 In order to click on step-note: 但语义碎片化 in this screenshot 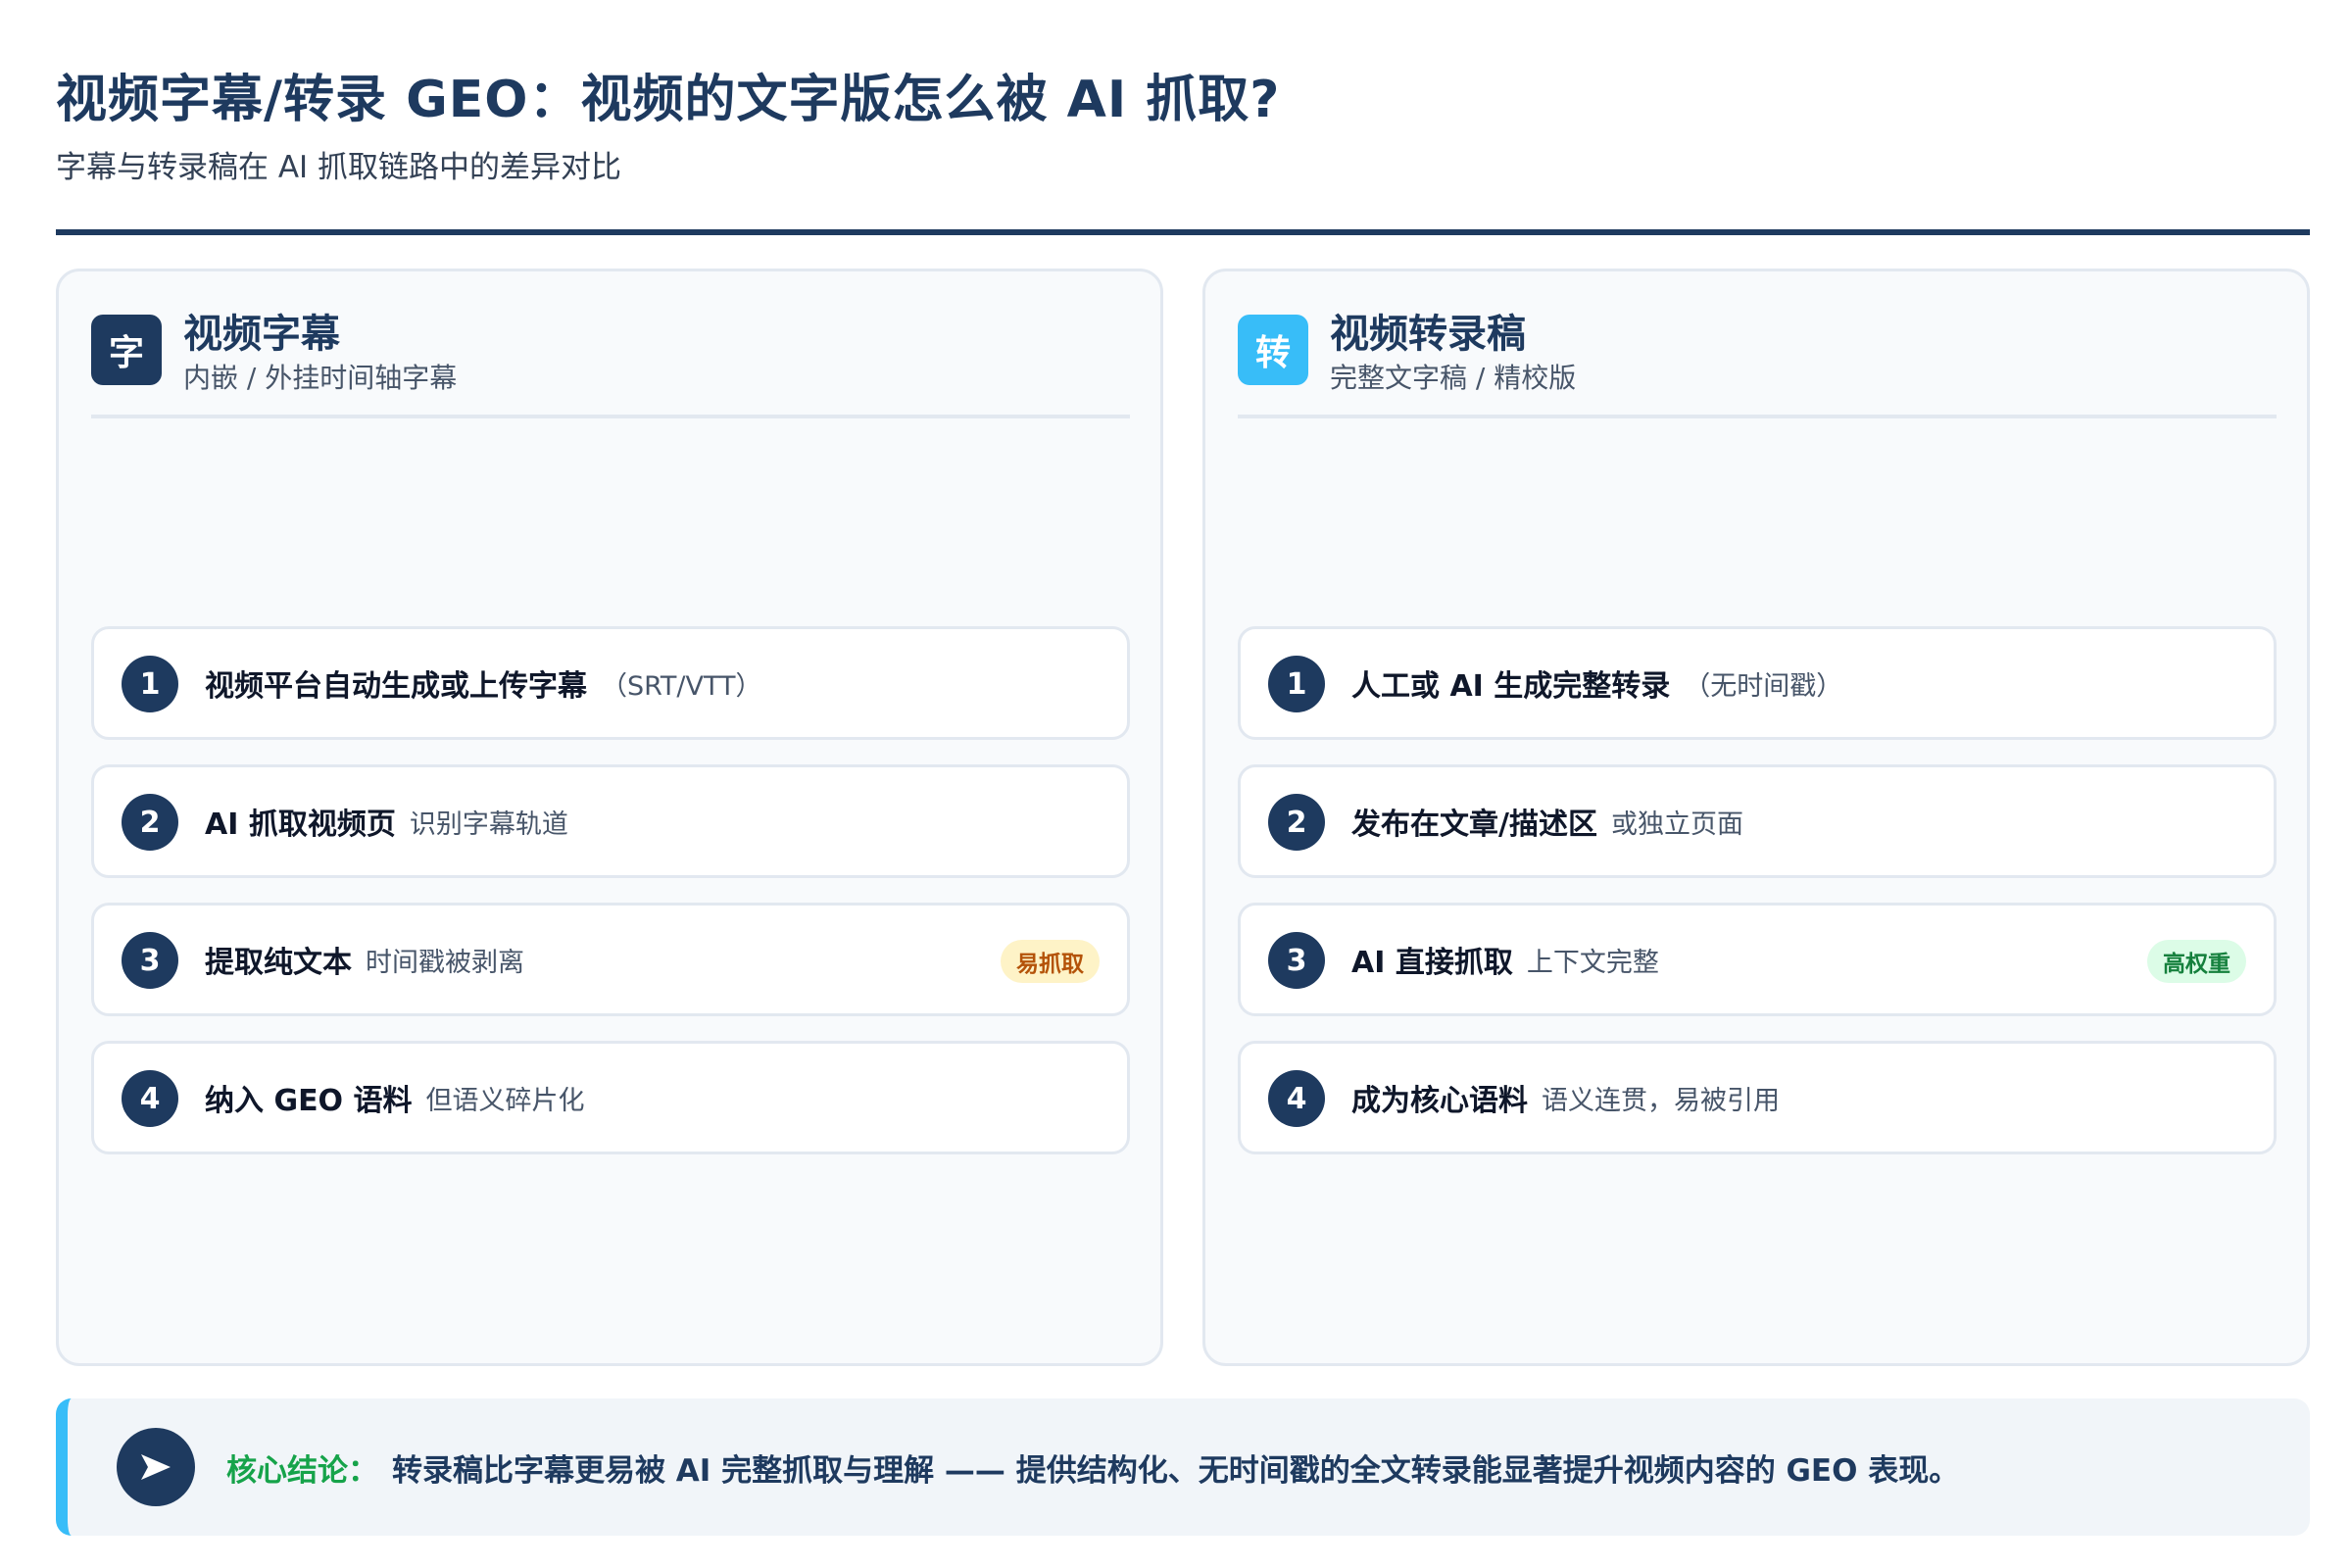, I will do `click(505, 1100)`.